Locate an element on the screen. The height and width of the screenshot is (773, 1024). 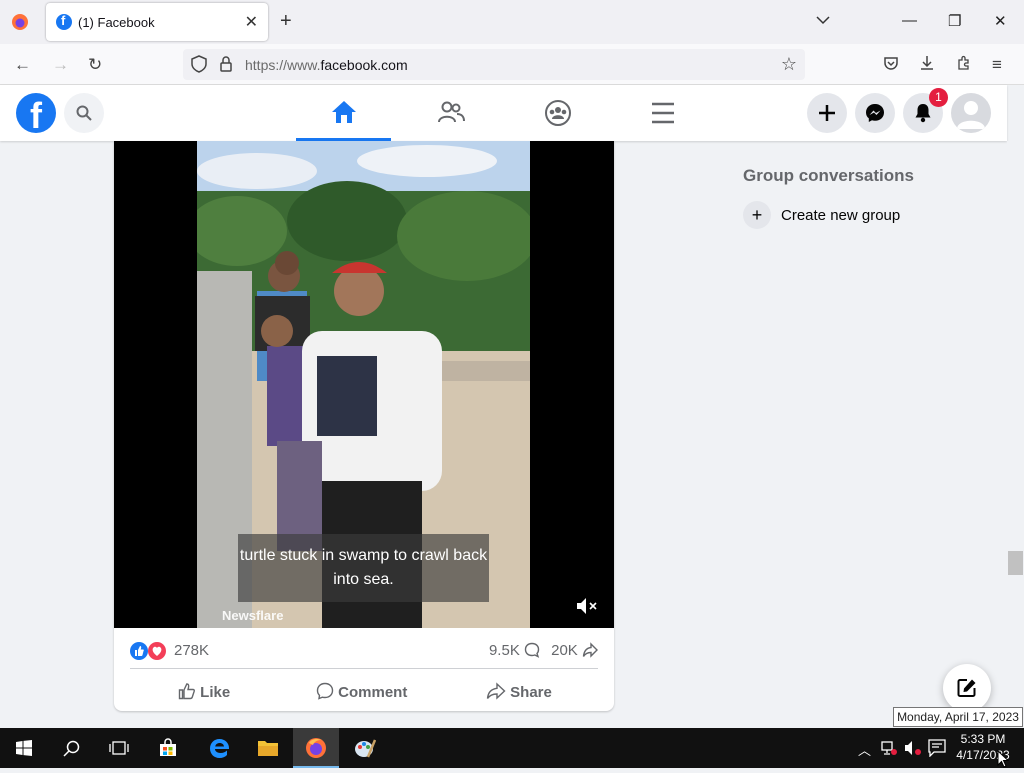
love-reaction-icon is located at coordinates (157, 653).